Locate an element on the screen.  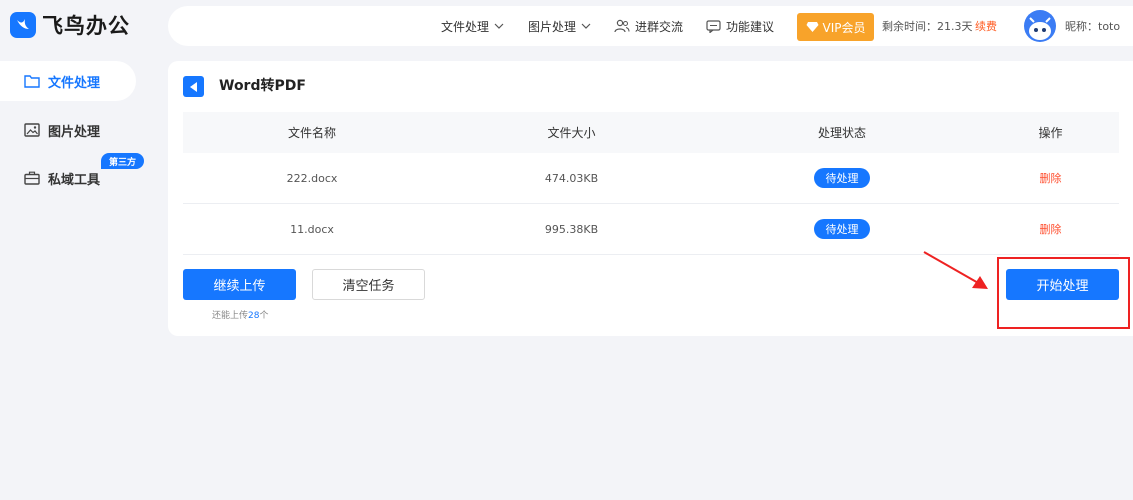
nav-image-processing: 图片处理 is located at coordinates (559, 26).